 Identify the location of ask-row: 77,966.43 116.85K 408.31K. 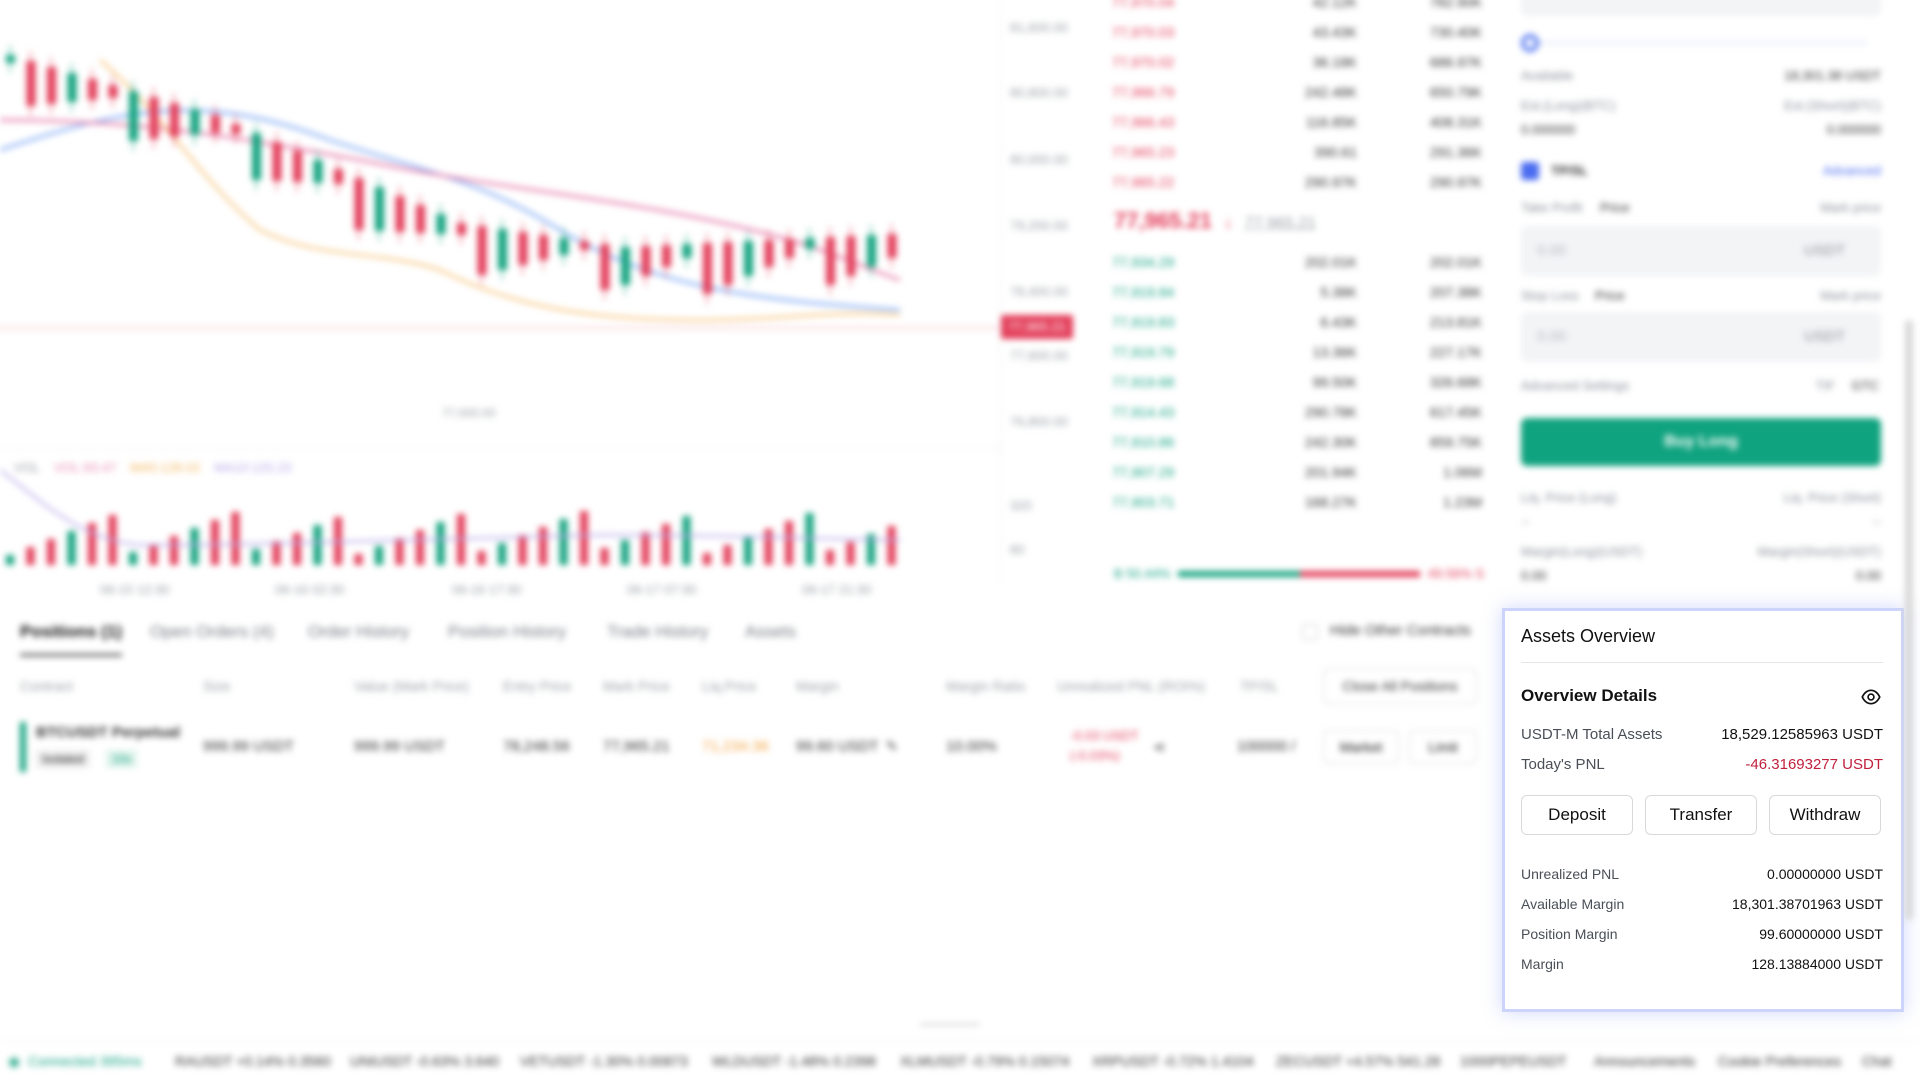
(1297, 126).